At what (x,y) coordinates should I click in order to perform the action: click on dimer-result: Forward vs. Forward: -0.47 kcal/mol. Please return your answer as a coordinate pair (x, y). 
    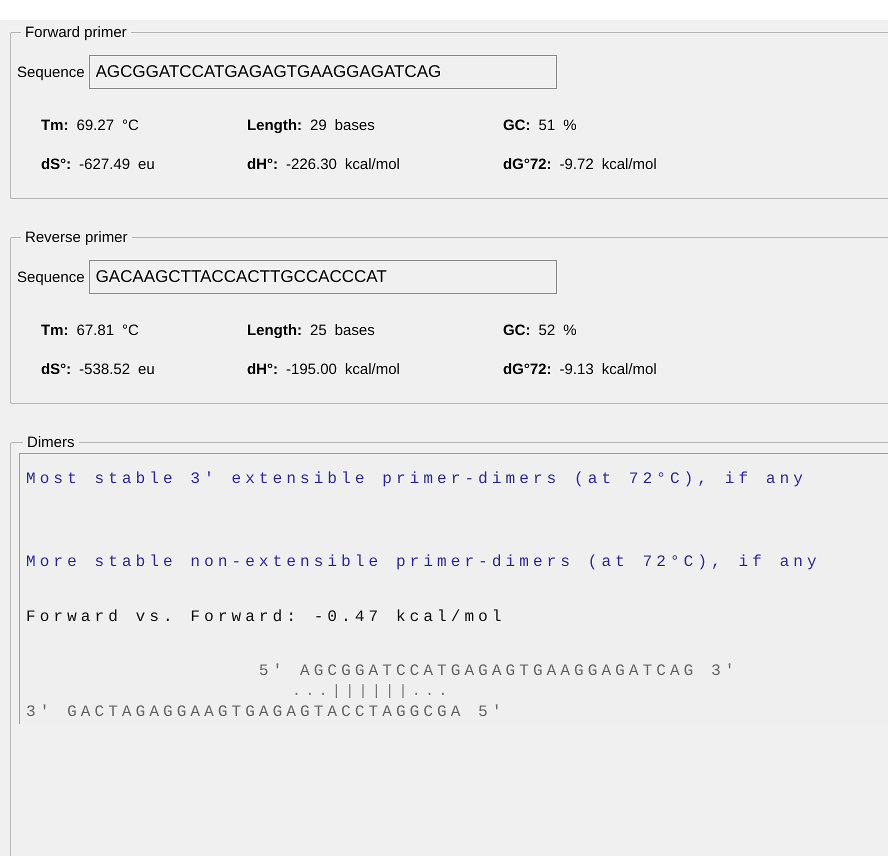
    Looking at the image, I should click on (266, 617).